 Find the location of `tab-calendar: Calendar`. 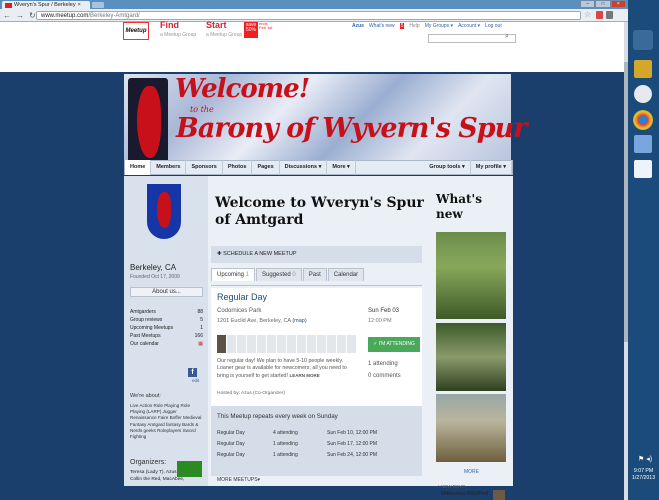

tab-calendar: Calendar is located at coordinates (346, 274).